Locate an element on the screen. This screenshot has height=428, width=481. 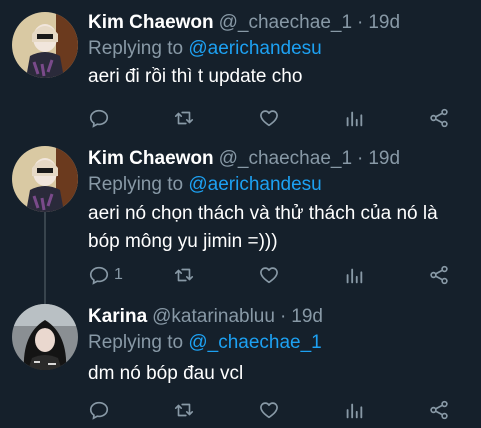
action-bar: 1 is located at coordinates (273, 275).